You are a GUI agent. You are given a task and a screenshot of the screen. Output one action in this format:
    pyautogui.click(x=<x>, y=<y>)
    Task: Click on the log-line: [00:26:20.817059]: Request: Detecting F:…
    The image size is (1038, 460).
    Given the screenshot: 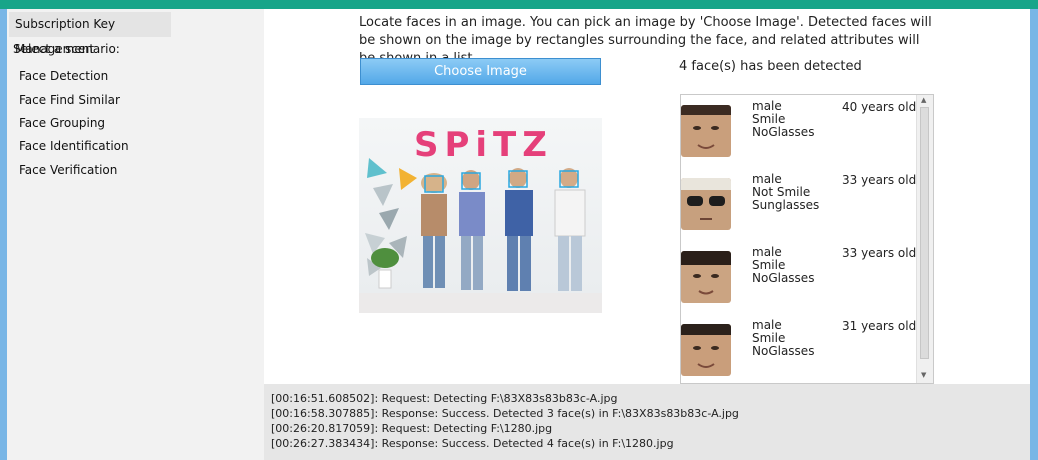 What is the action you would take?
    pyautogui.click(x=412, y=428)
    